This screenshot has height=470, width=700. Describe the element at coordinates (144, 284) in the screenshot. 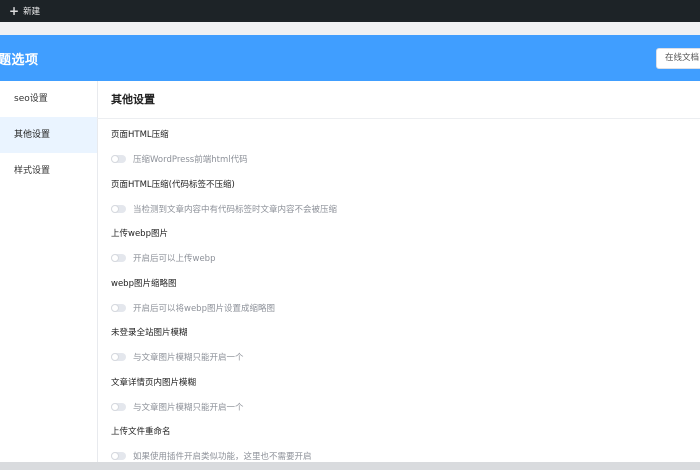

I see `option-label: webp图片缩略图` at that location.